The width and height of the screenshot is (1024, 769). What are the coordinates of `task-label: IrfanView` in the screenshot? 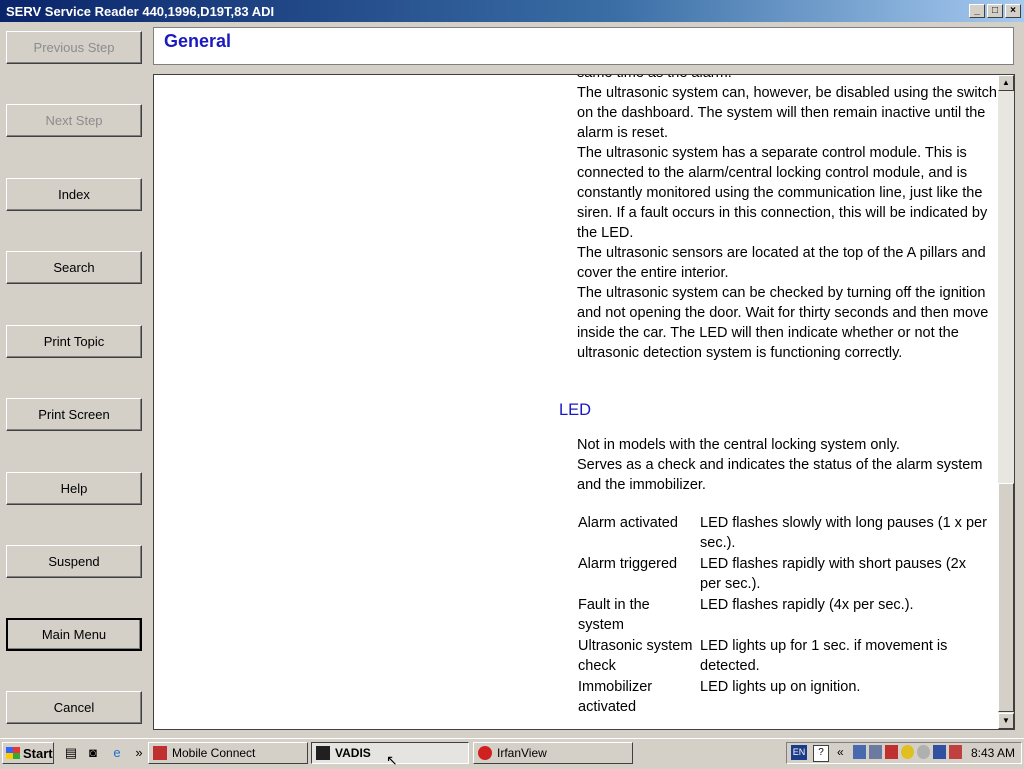 It's located at (522, 753).